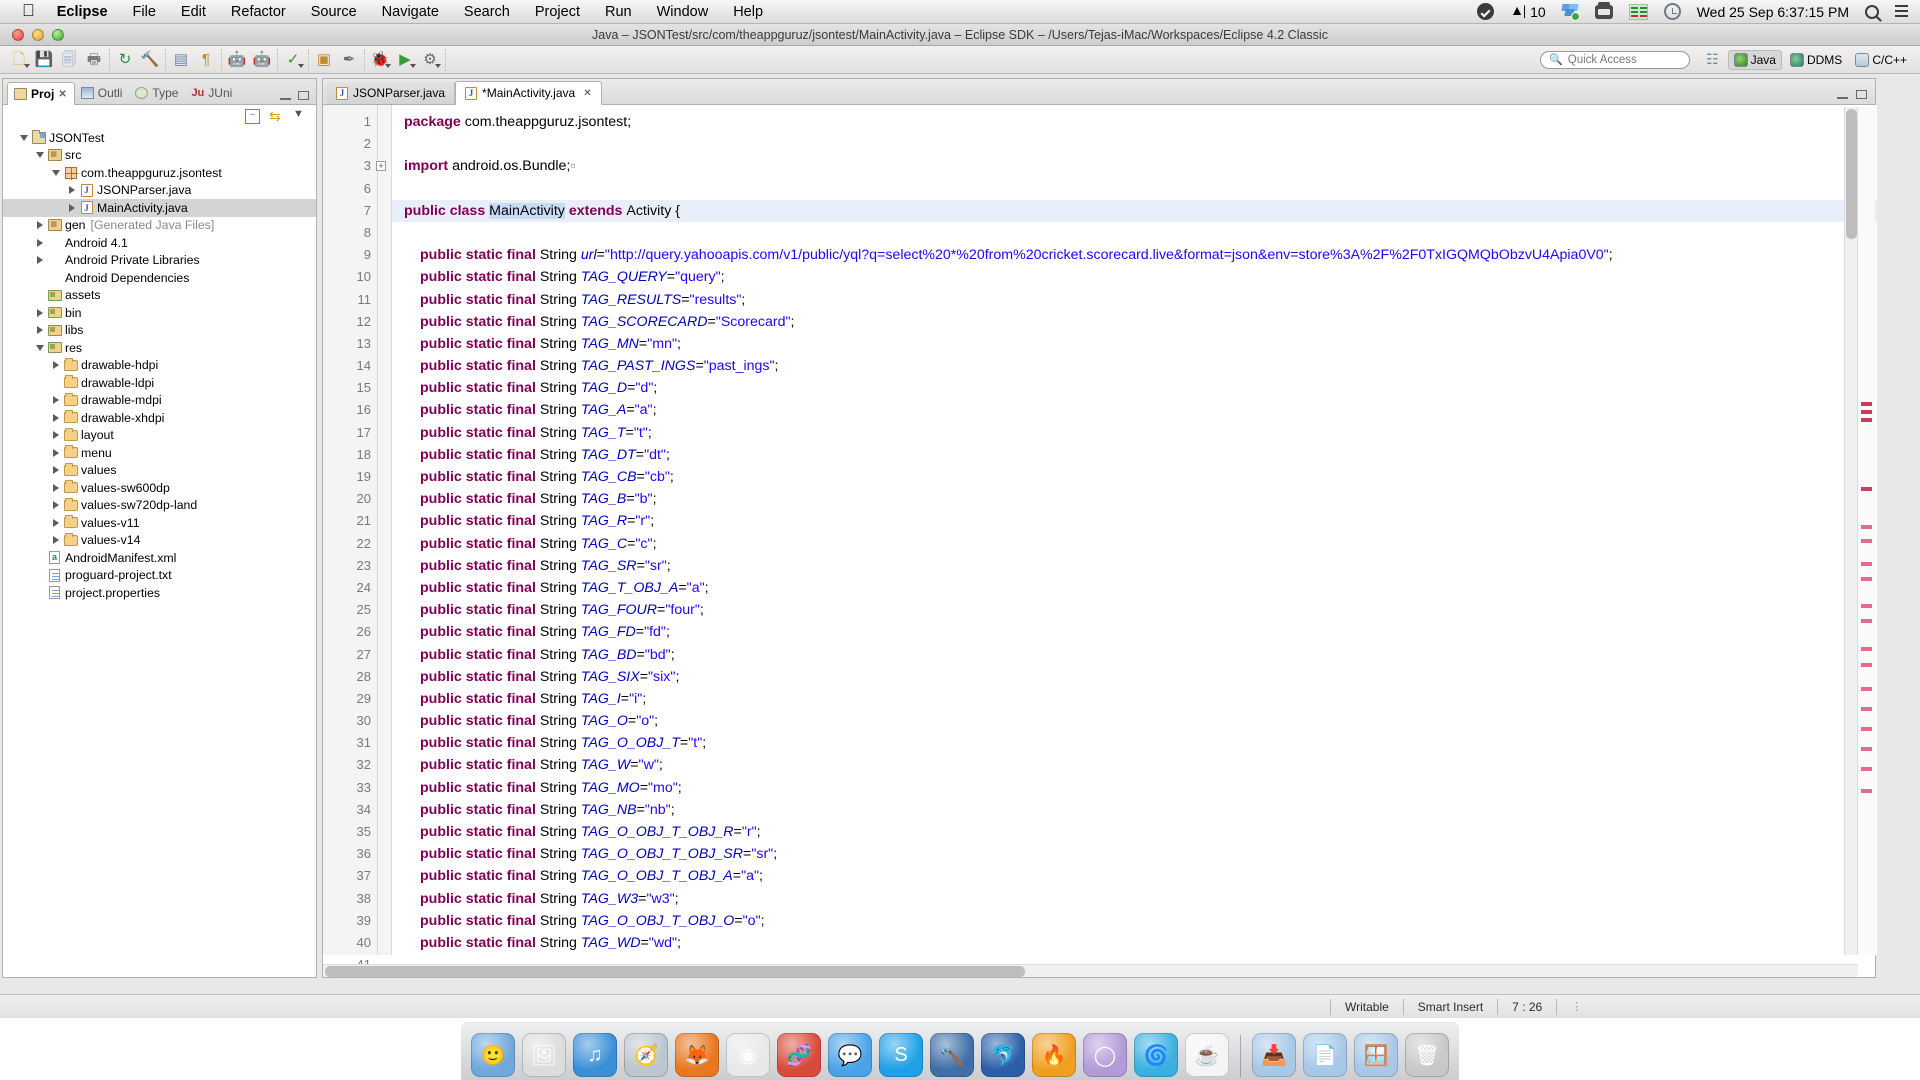 The image size is (1920, 1080). What do you see at coordinates (1881, 60) in the screenshot?
I see `perspective-c-c++: C/C++` at bounding box center [1881, 60].